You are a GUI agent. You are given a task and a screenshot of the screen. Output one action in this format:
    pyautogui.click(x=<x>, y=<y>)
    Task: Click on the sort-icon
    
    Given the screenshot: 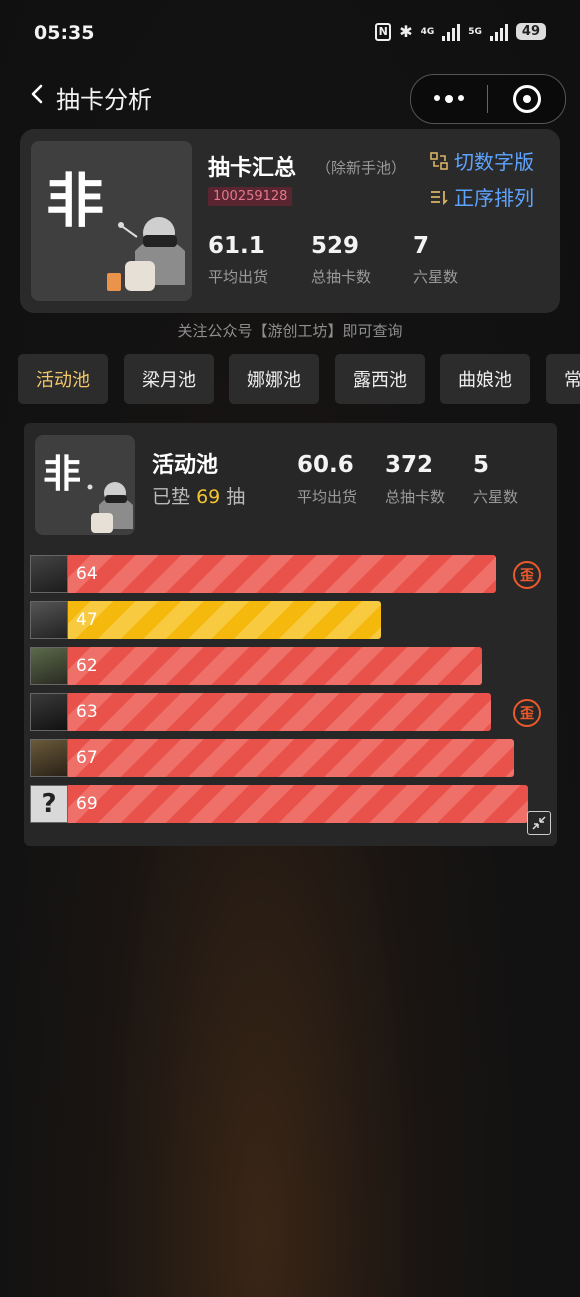 What is the action you would take?
    pyautogui.click(x=439, y=197)
    